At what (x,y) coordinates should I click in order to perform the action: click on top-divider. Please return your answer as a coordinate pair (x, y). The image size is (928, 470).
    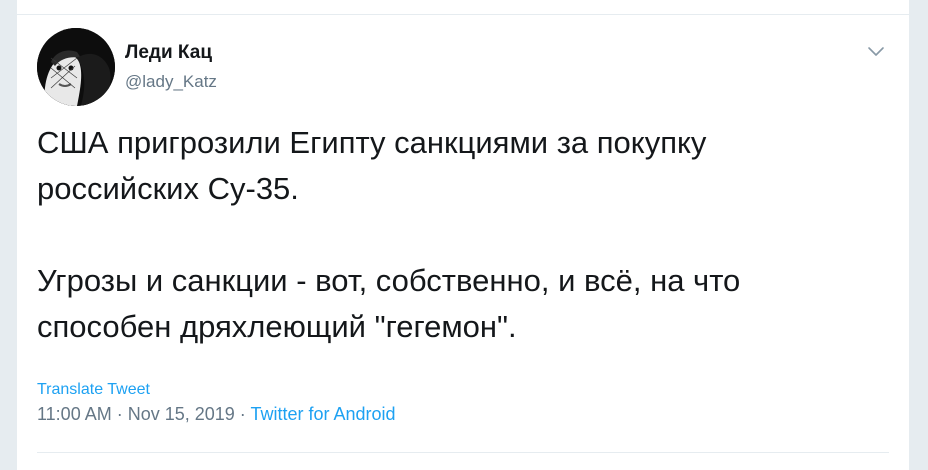
    Looking at the image, I should click on (463, 14).